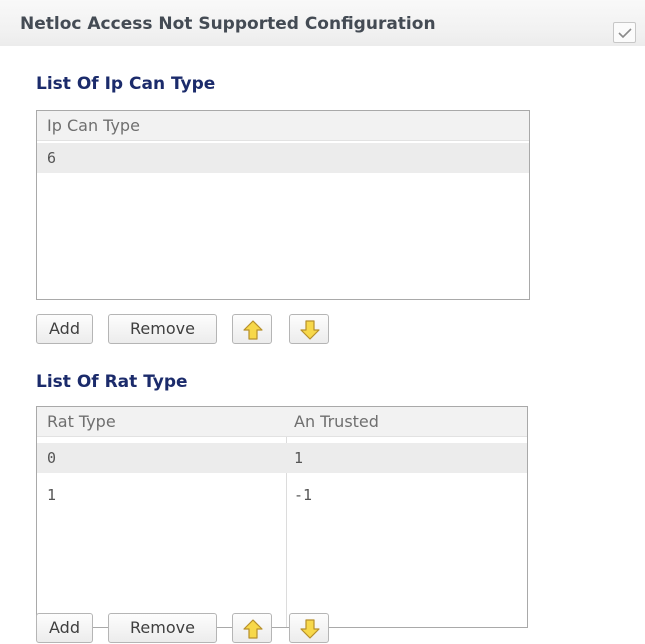  What do you see at coordinates (162, 329) in the screenshot?
I see `remove-ip-can-button: Remove` at bounding box center [162, 329].